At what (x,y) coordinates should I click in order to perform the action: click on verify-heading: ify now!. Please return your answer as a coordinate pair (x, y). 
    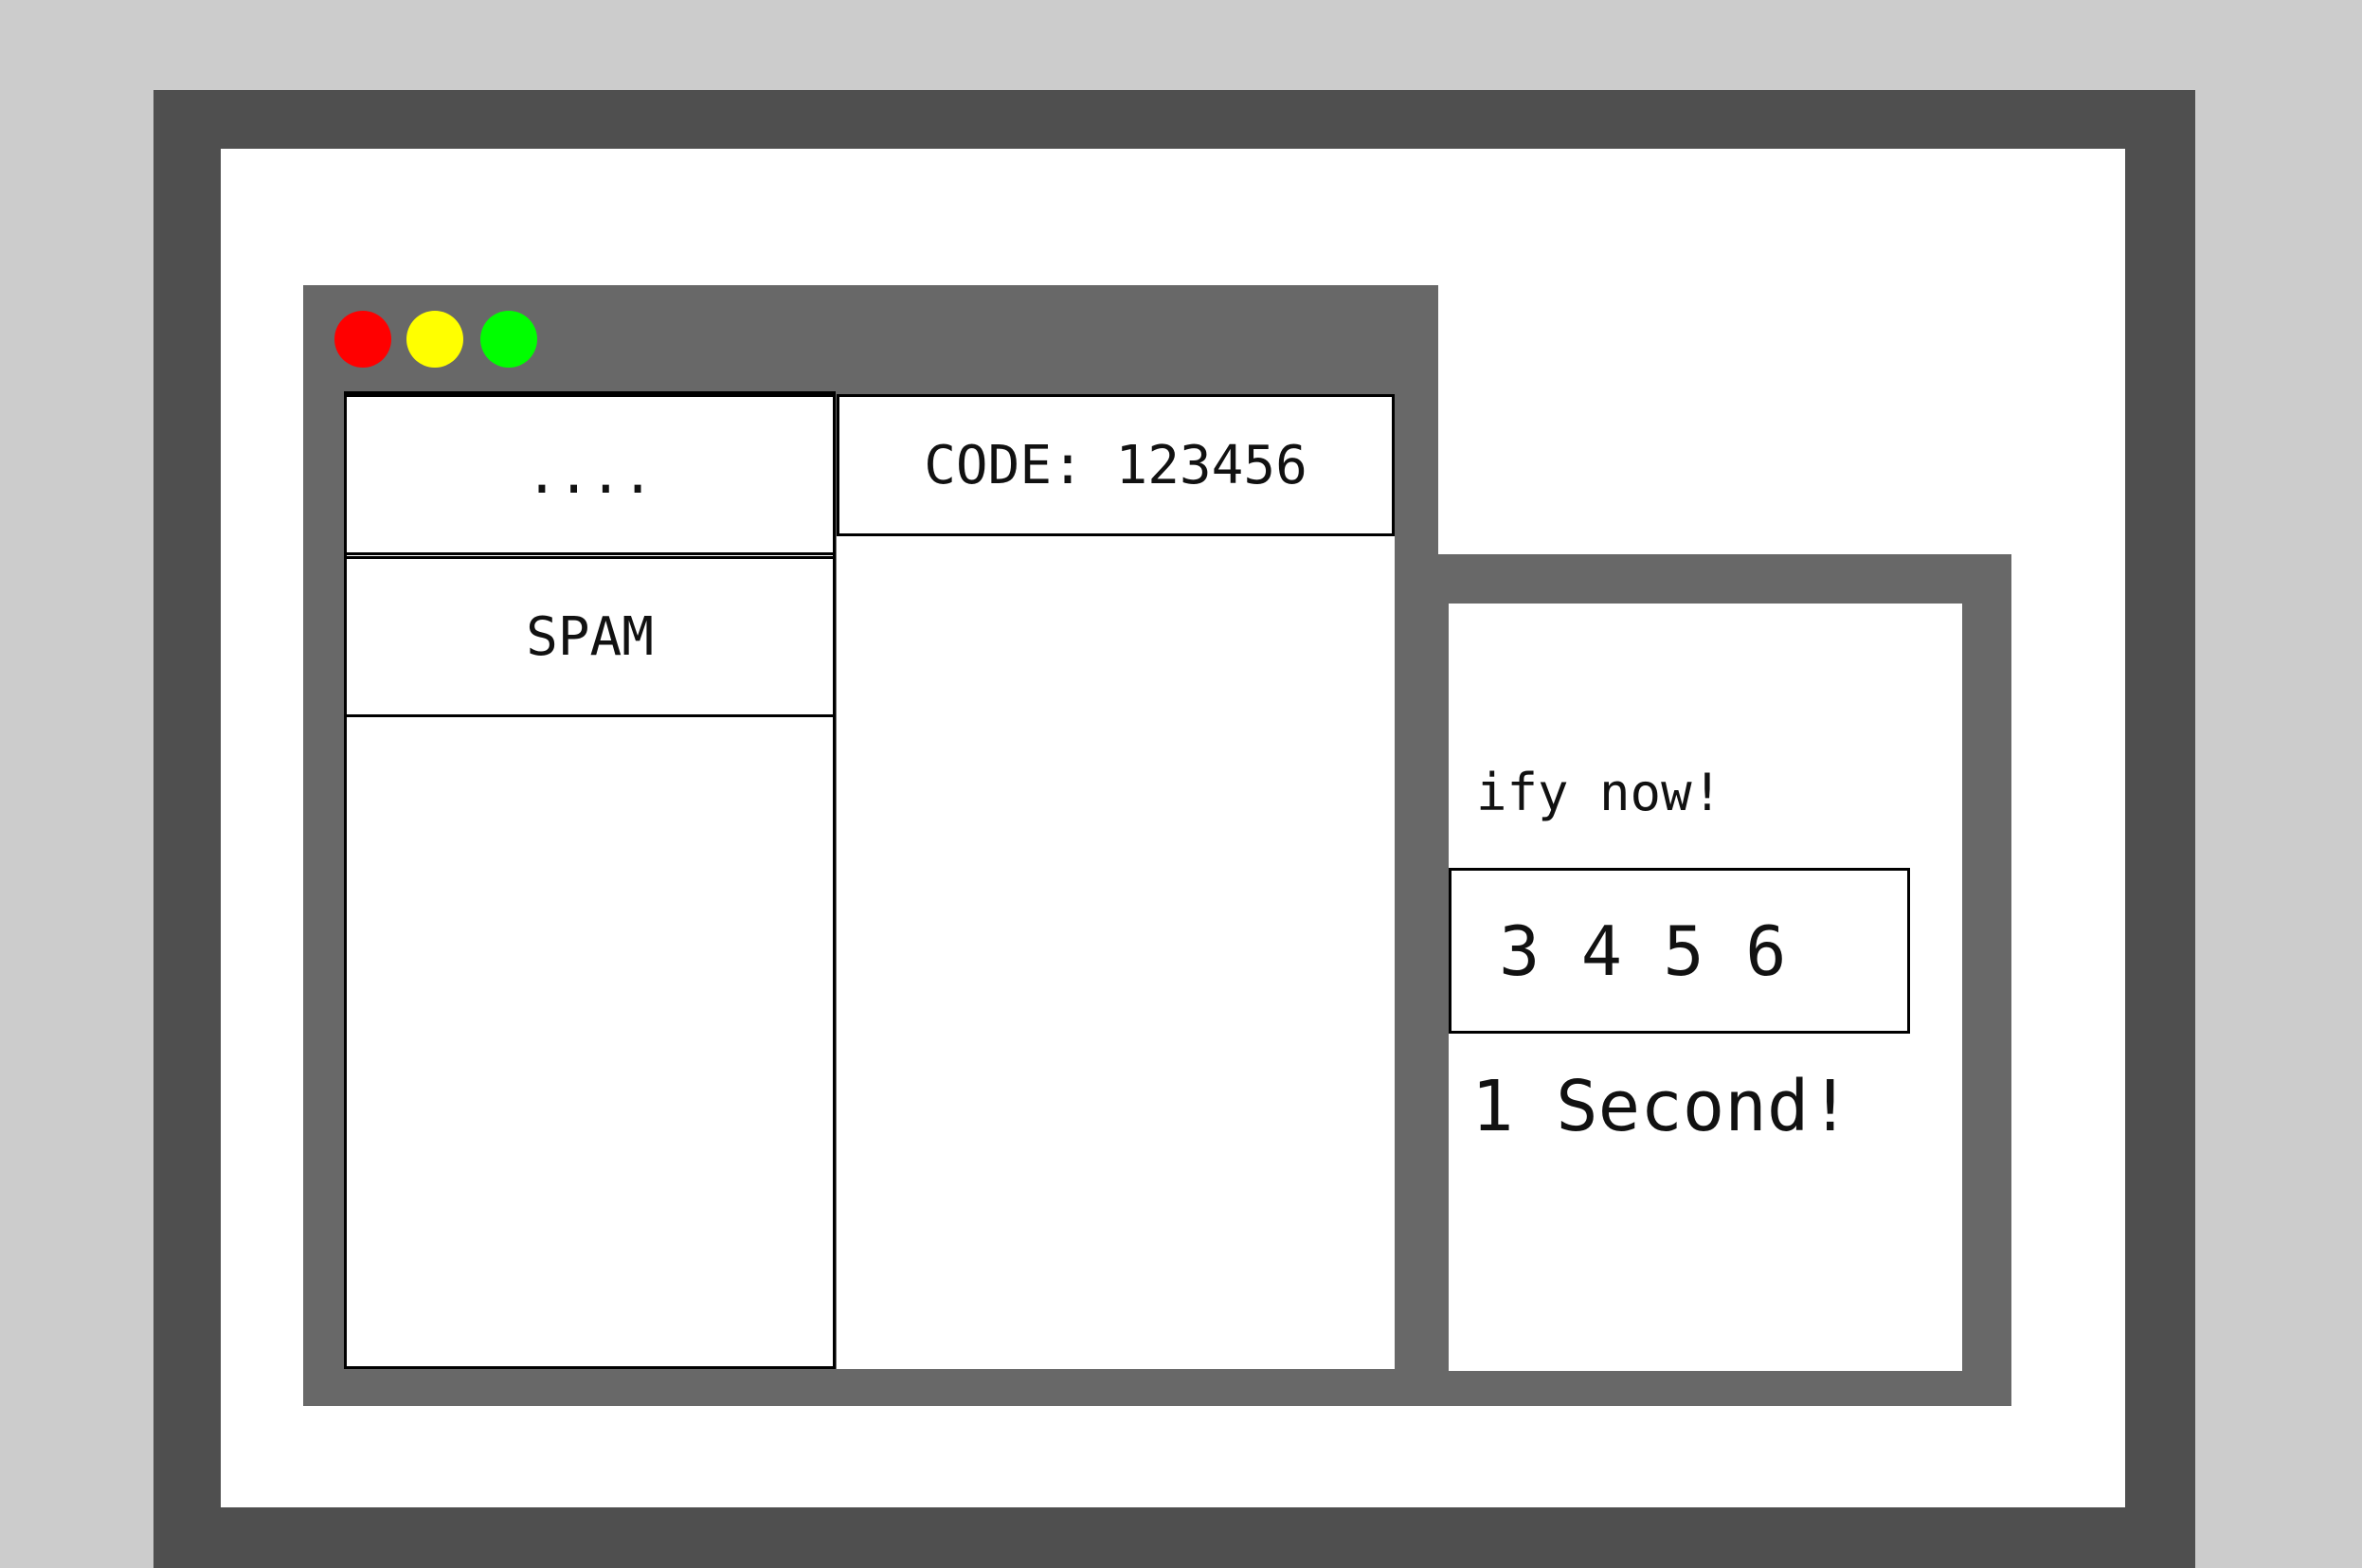
    Looking at the image, I should click on (1599, 793).